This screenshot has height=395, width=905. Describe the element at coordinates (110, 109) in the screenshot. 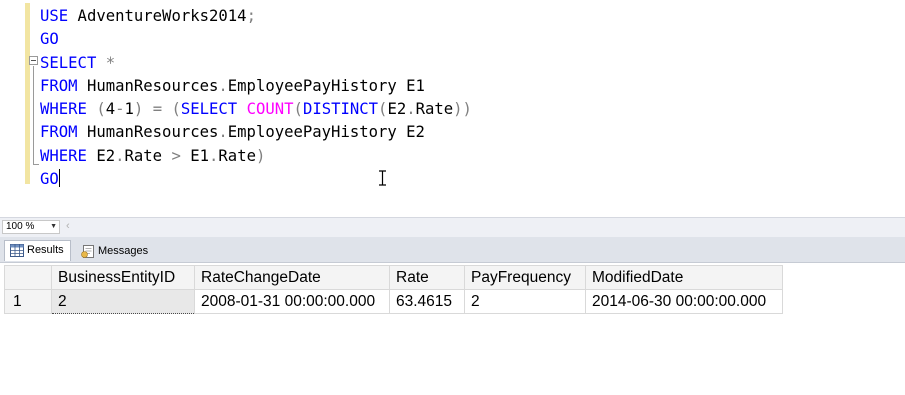

I see `code-token: 4` at that location.